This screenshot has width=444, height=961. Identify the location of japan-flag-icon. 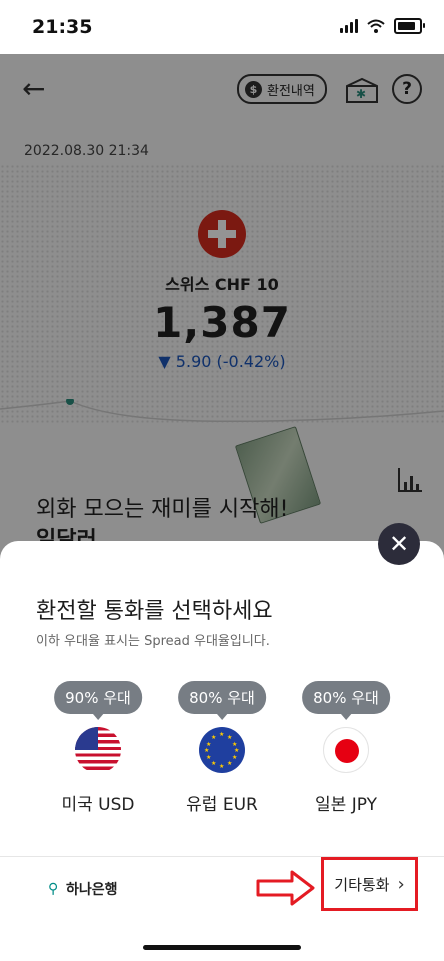
(346, 750).